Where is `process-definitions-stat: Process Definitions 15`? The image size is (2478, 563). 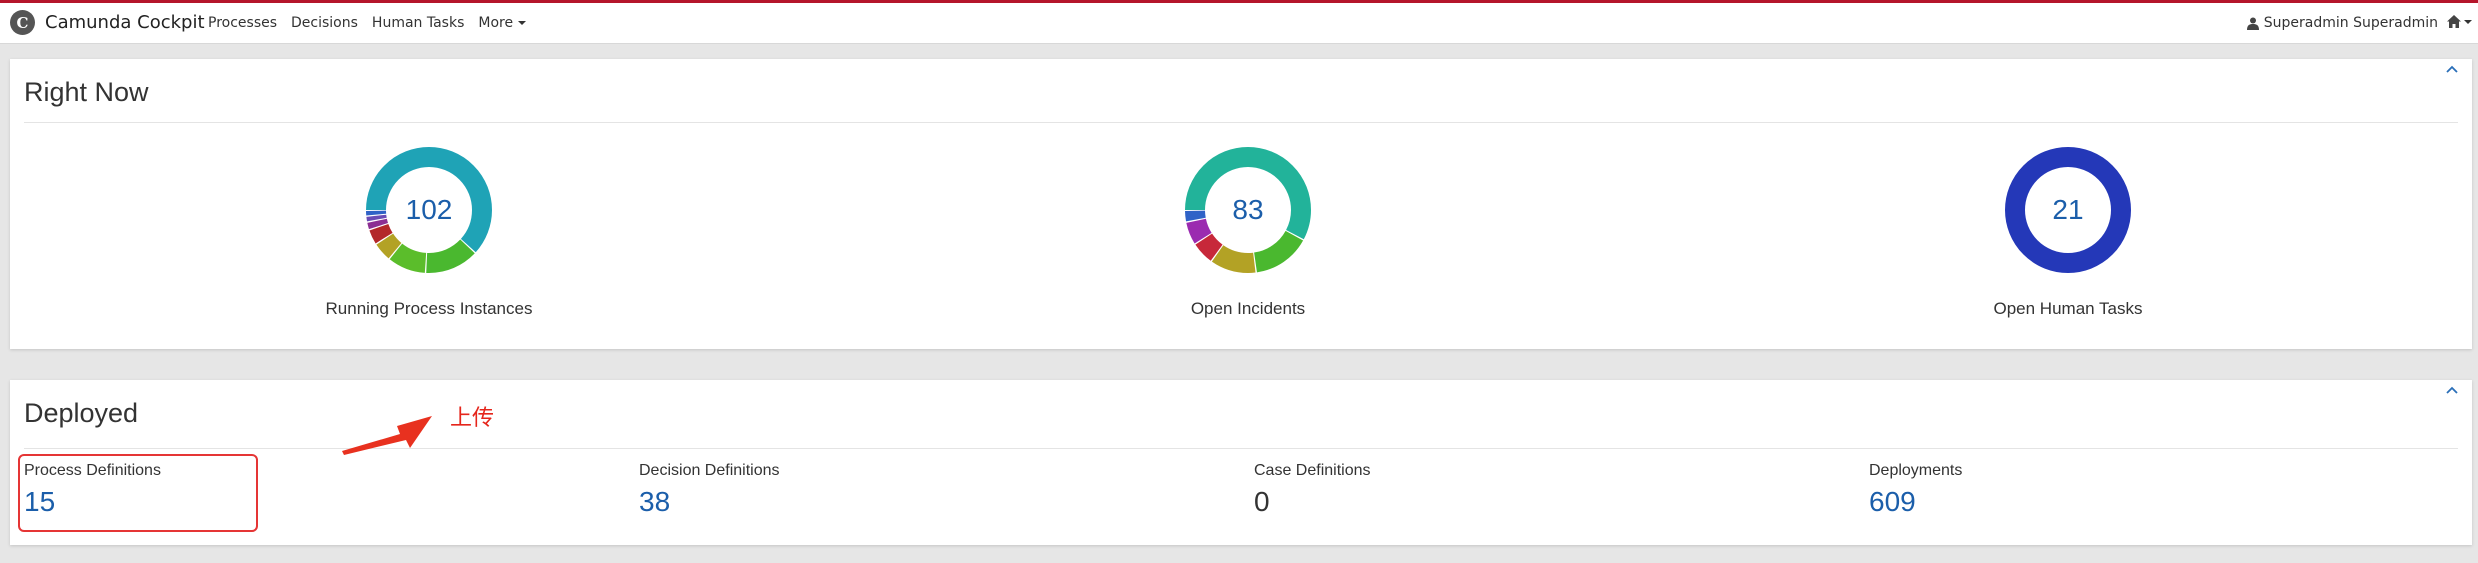
process-definitions-stat: Process Definitions 15 is located at coordinates (92, 490).